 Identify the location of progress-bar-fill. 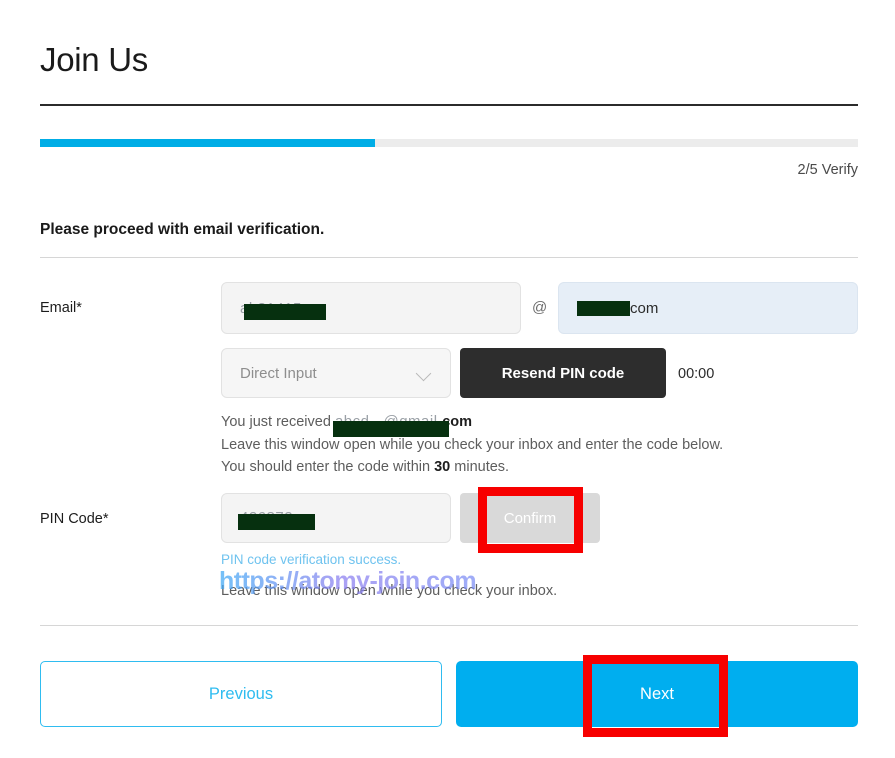
(208, 143).